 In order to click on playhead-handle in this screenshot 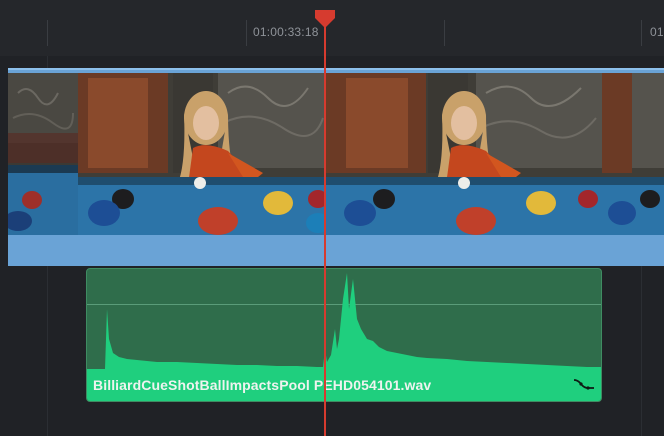, I will do `click(325, 19)`.